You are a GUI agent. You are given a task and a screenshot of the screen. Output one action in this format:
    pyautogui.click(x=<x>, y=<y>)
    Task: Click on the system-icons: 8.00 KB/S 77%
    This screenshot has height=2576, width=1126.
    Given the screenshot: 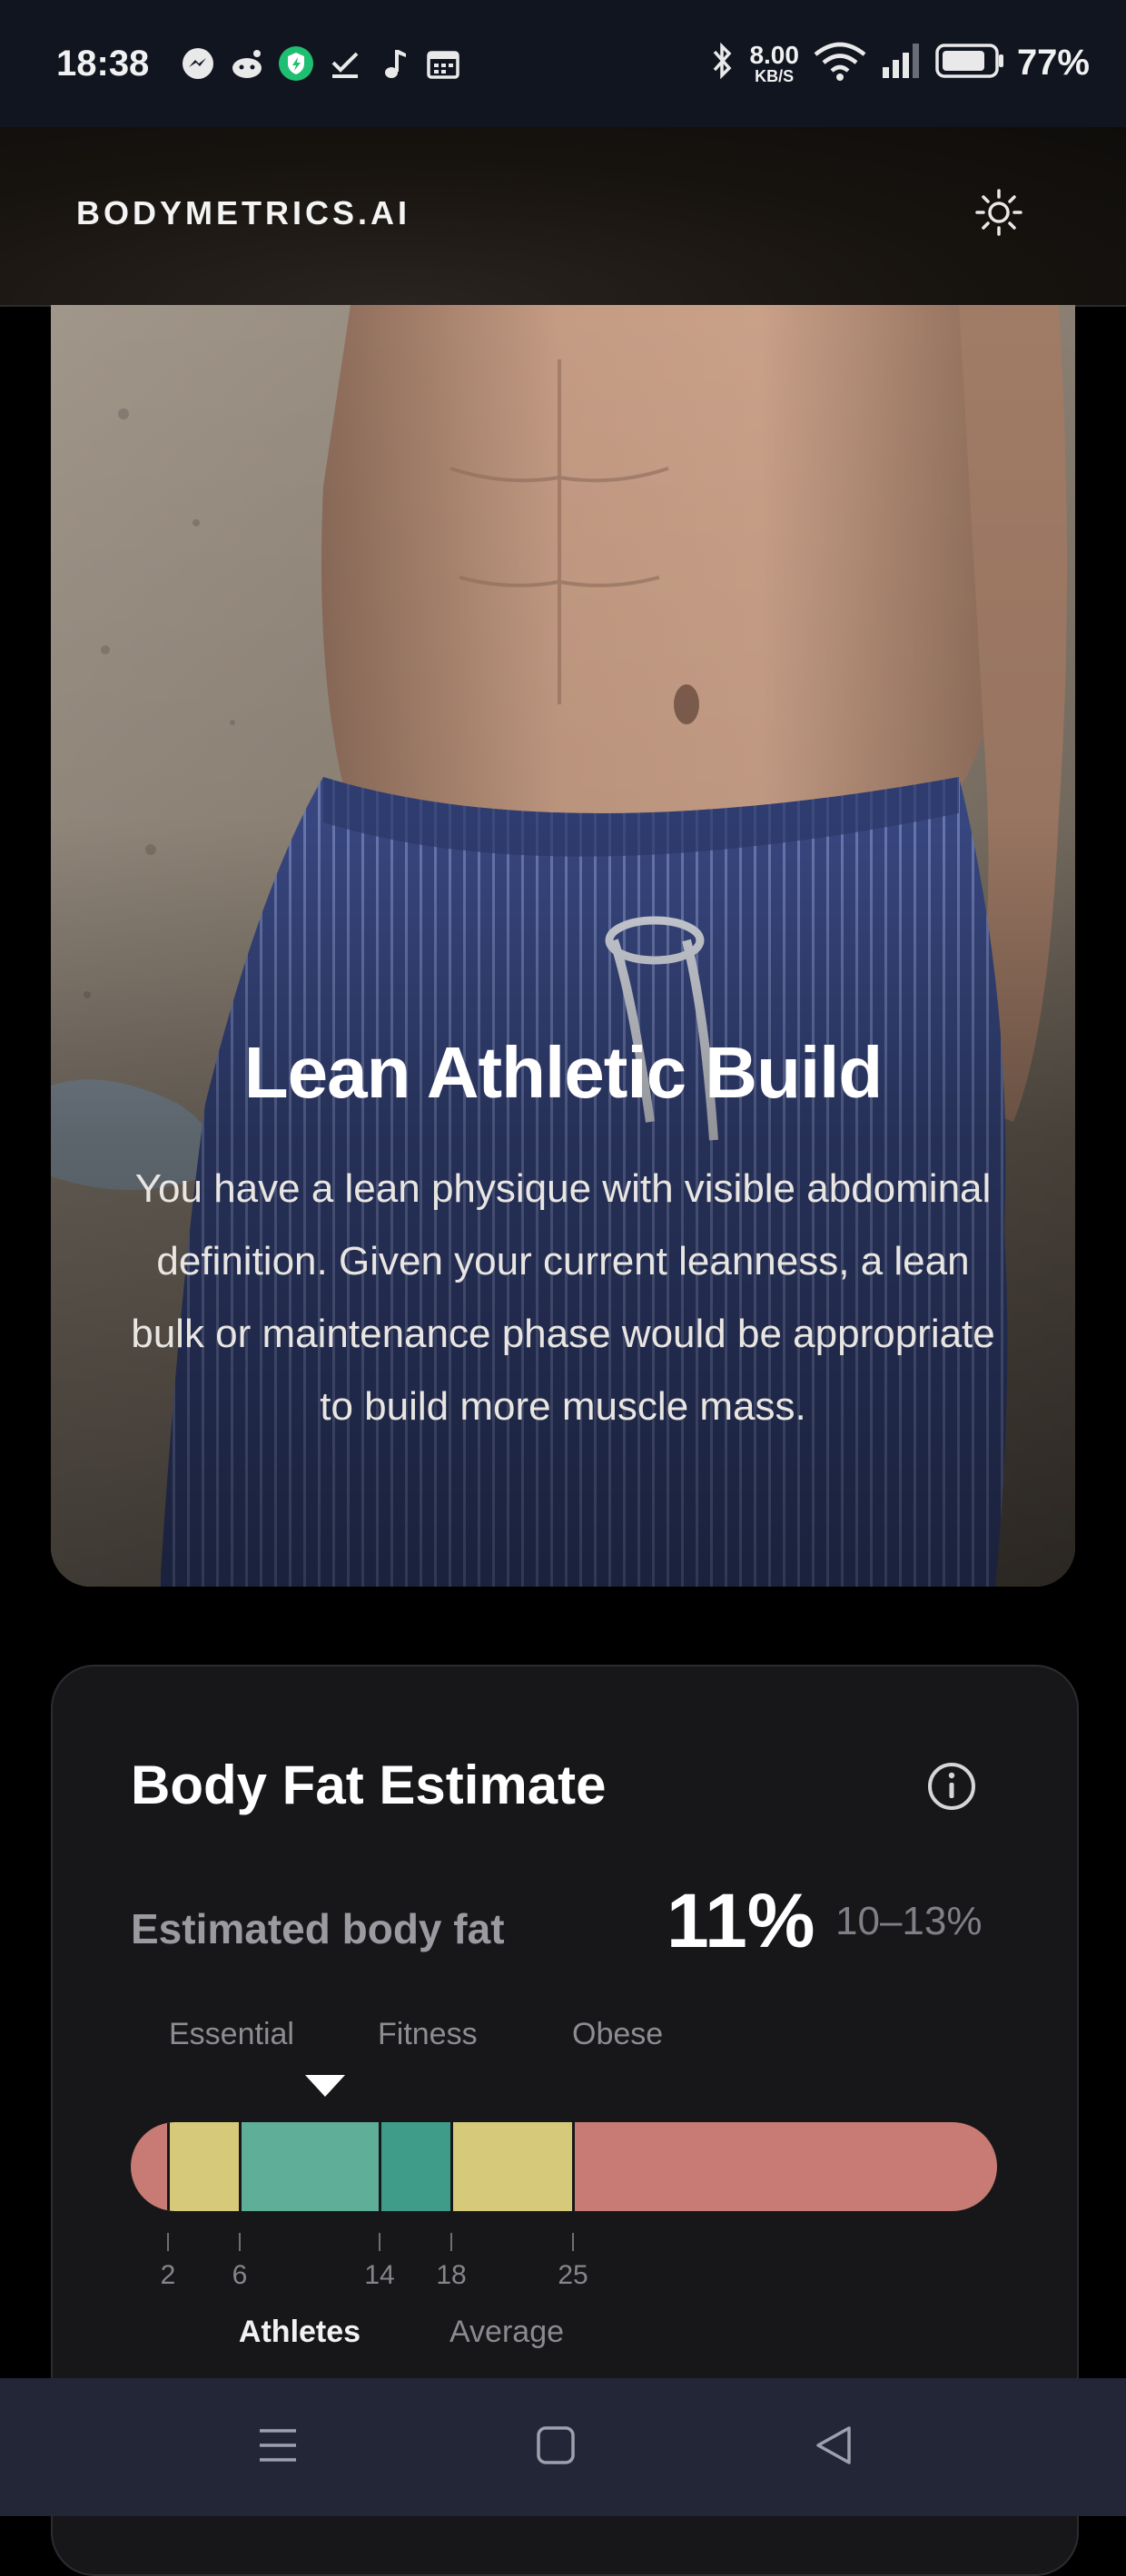 What is the action you would take?
    pyautogui.click(x=899, y=63)
    